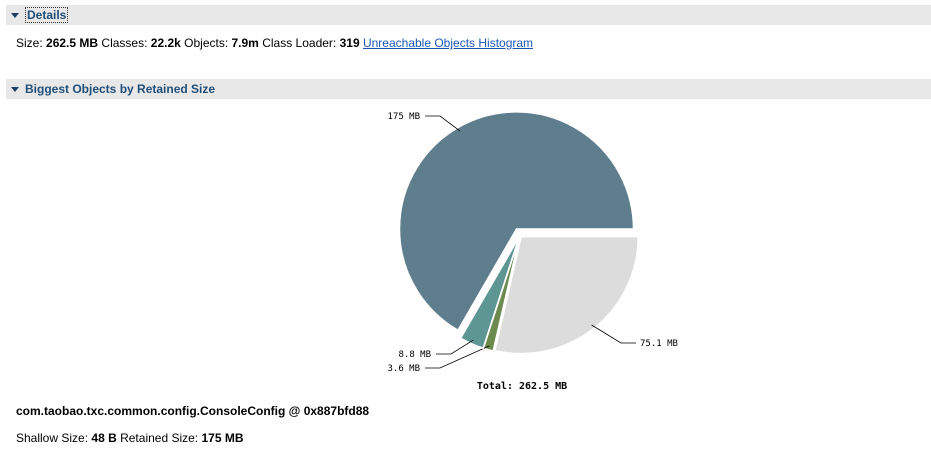 The image size is (931, 467). I want to click on pie-total-label: Total: 262.5 MB, so click(522, 386).